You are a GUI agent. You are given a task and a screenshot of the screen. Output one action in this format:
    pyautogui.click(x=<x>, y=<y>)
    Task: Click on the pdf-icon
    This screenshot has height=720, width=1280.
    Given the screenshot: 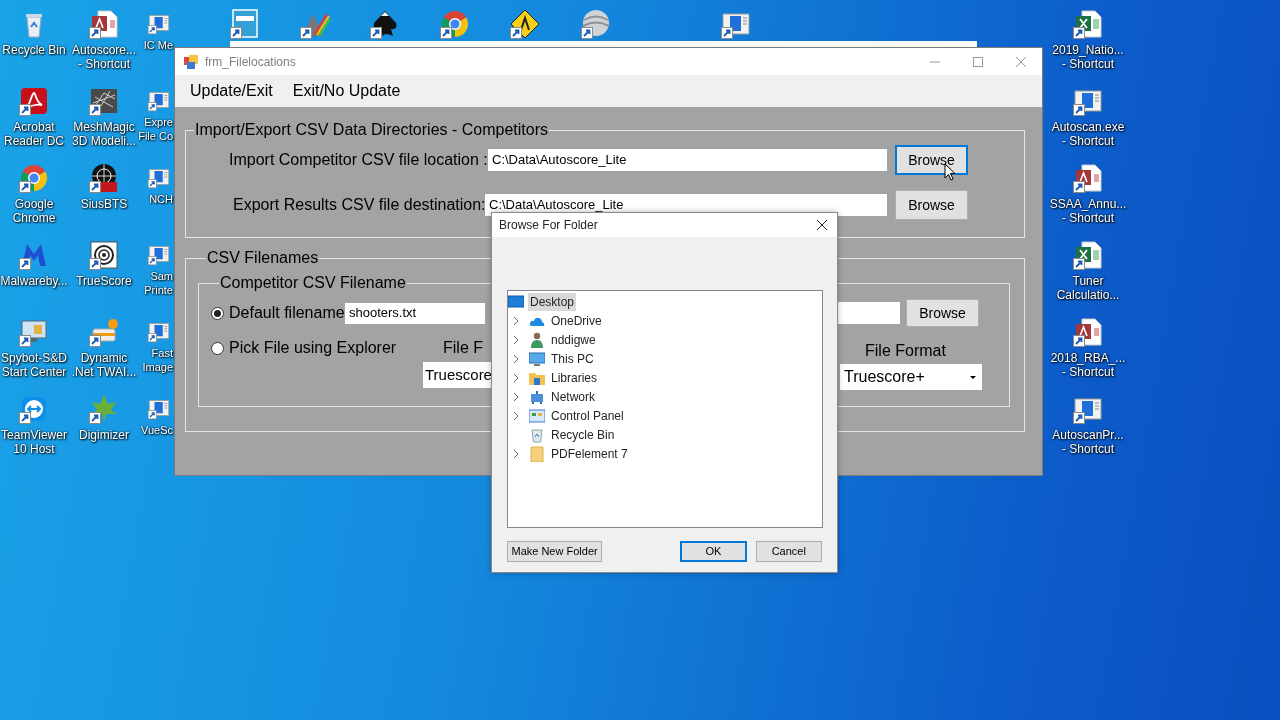 What is the action you would take?
    pyautogui.click(x=34, y=101)
    